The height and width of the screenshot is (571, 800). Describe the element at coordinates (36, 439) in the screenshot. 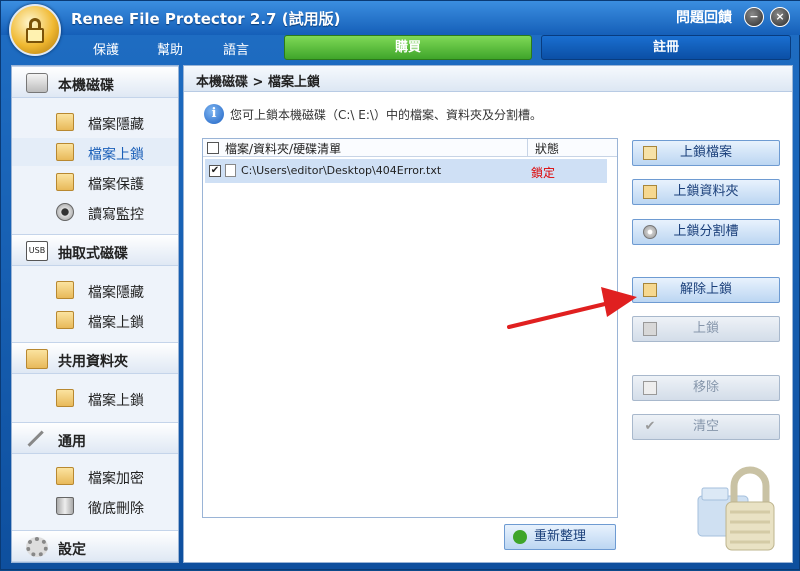

I see `tools-icon` at that location.